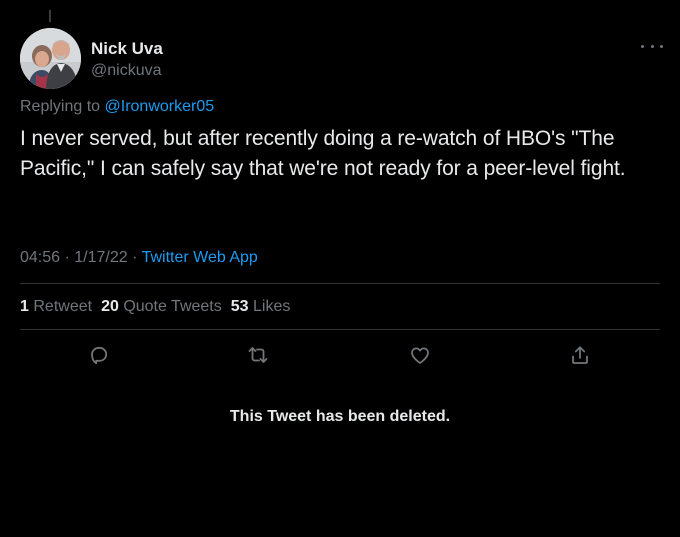 The image size is (680, 537). I want to click on more-icon, so click(652, 46).